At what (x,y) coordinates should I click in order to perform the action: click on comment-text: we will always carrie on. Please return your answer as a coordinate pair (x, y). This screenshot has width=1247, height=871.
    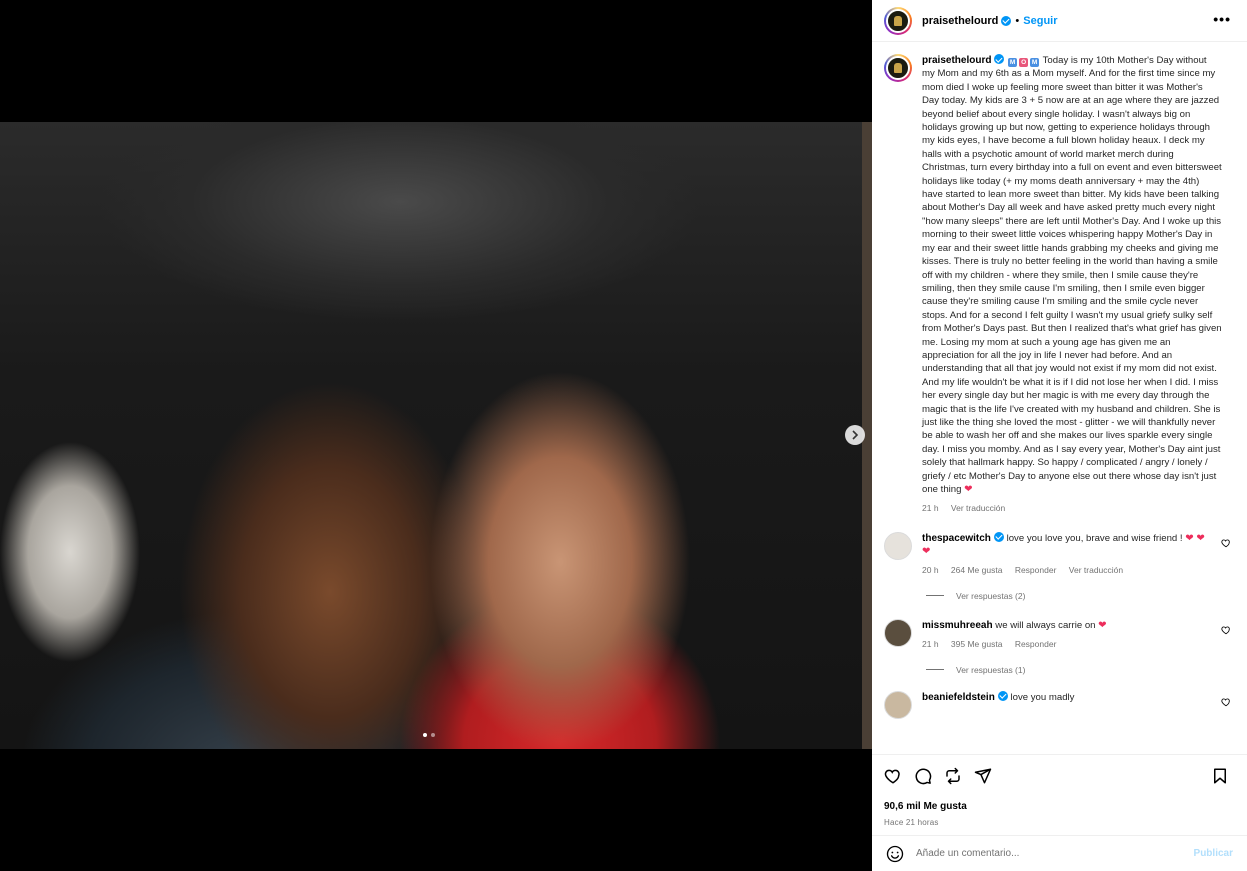
    Looking at the image, I should click on (1047, 625).